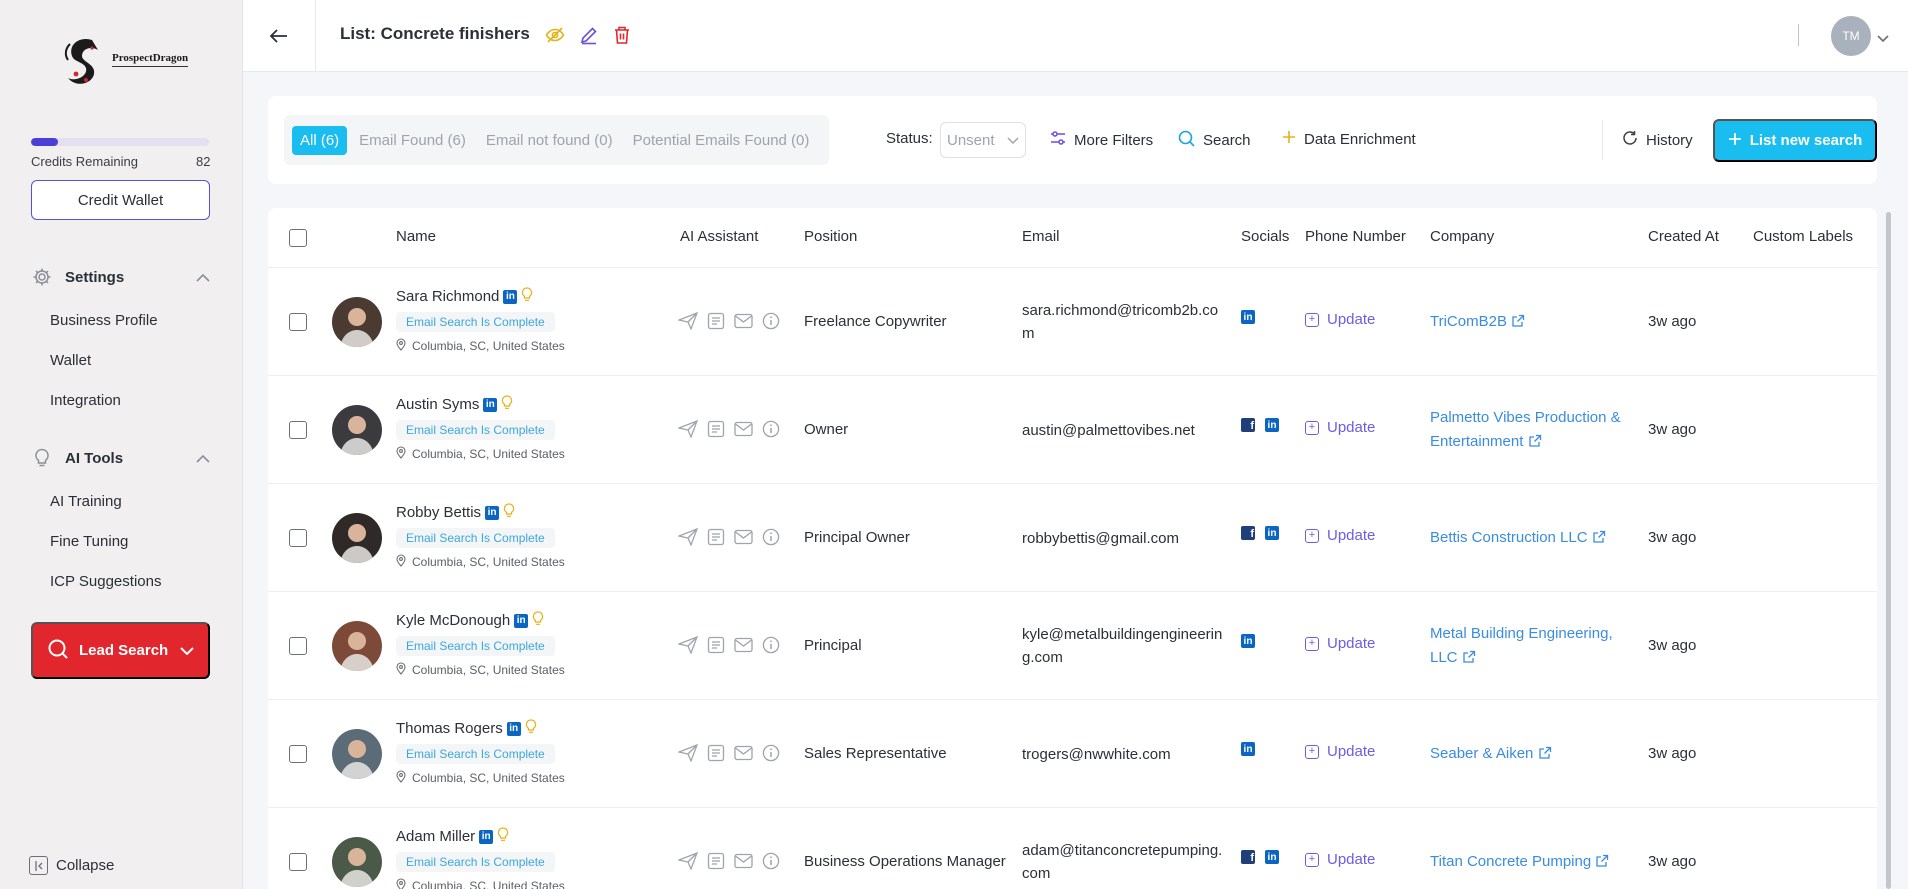 The height and width of the screenshot is (889, 1908). I want to click on column-header-position: Position, so click(830, 236).